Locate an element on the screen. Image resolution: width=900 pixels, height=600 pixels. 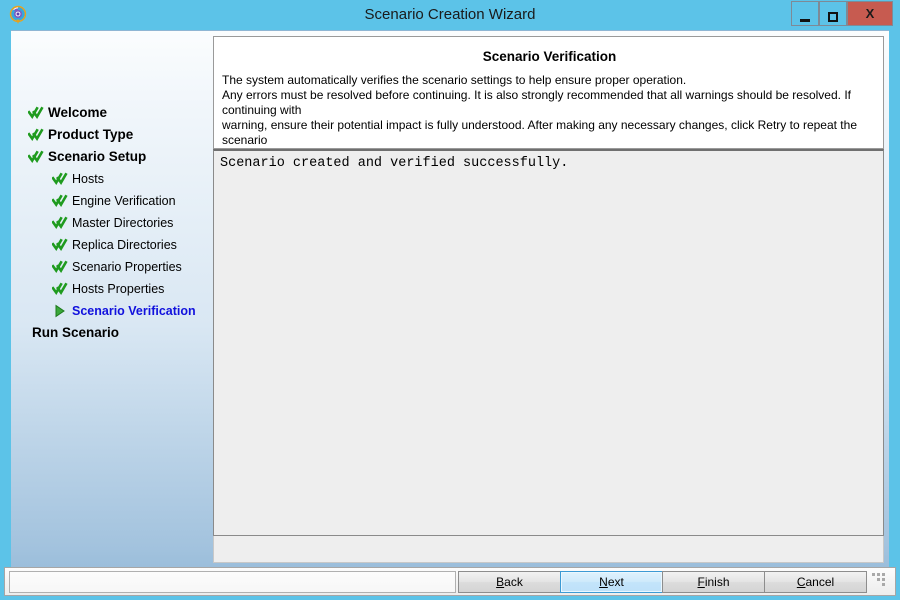
back-button: Back is located at coordinates (509, 582).